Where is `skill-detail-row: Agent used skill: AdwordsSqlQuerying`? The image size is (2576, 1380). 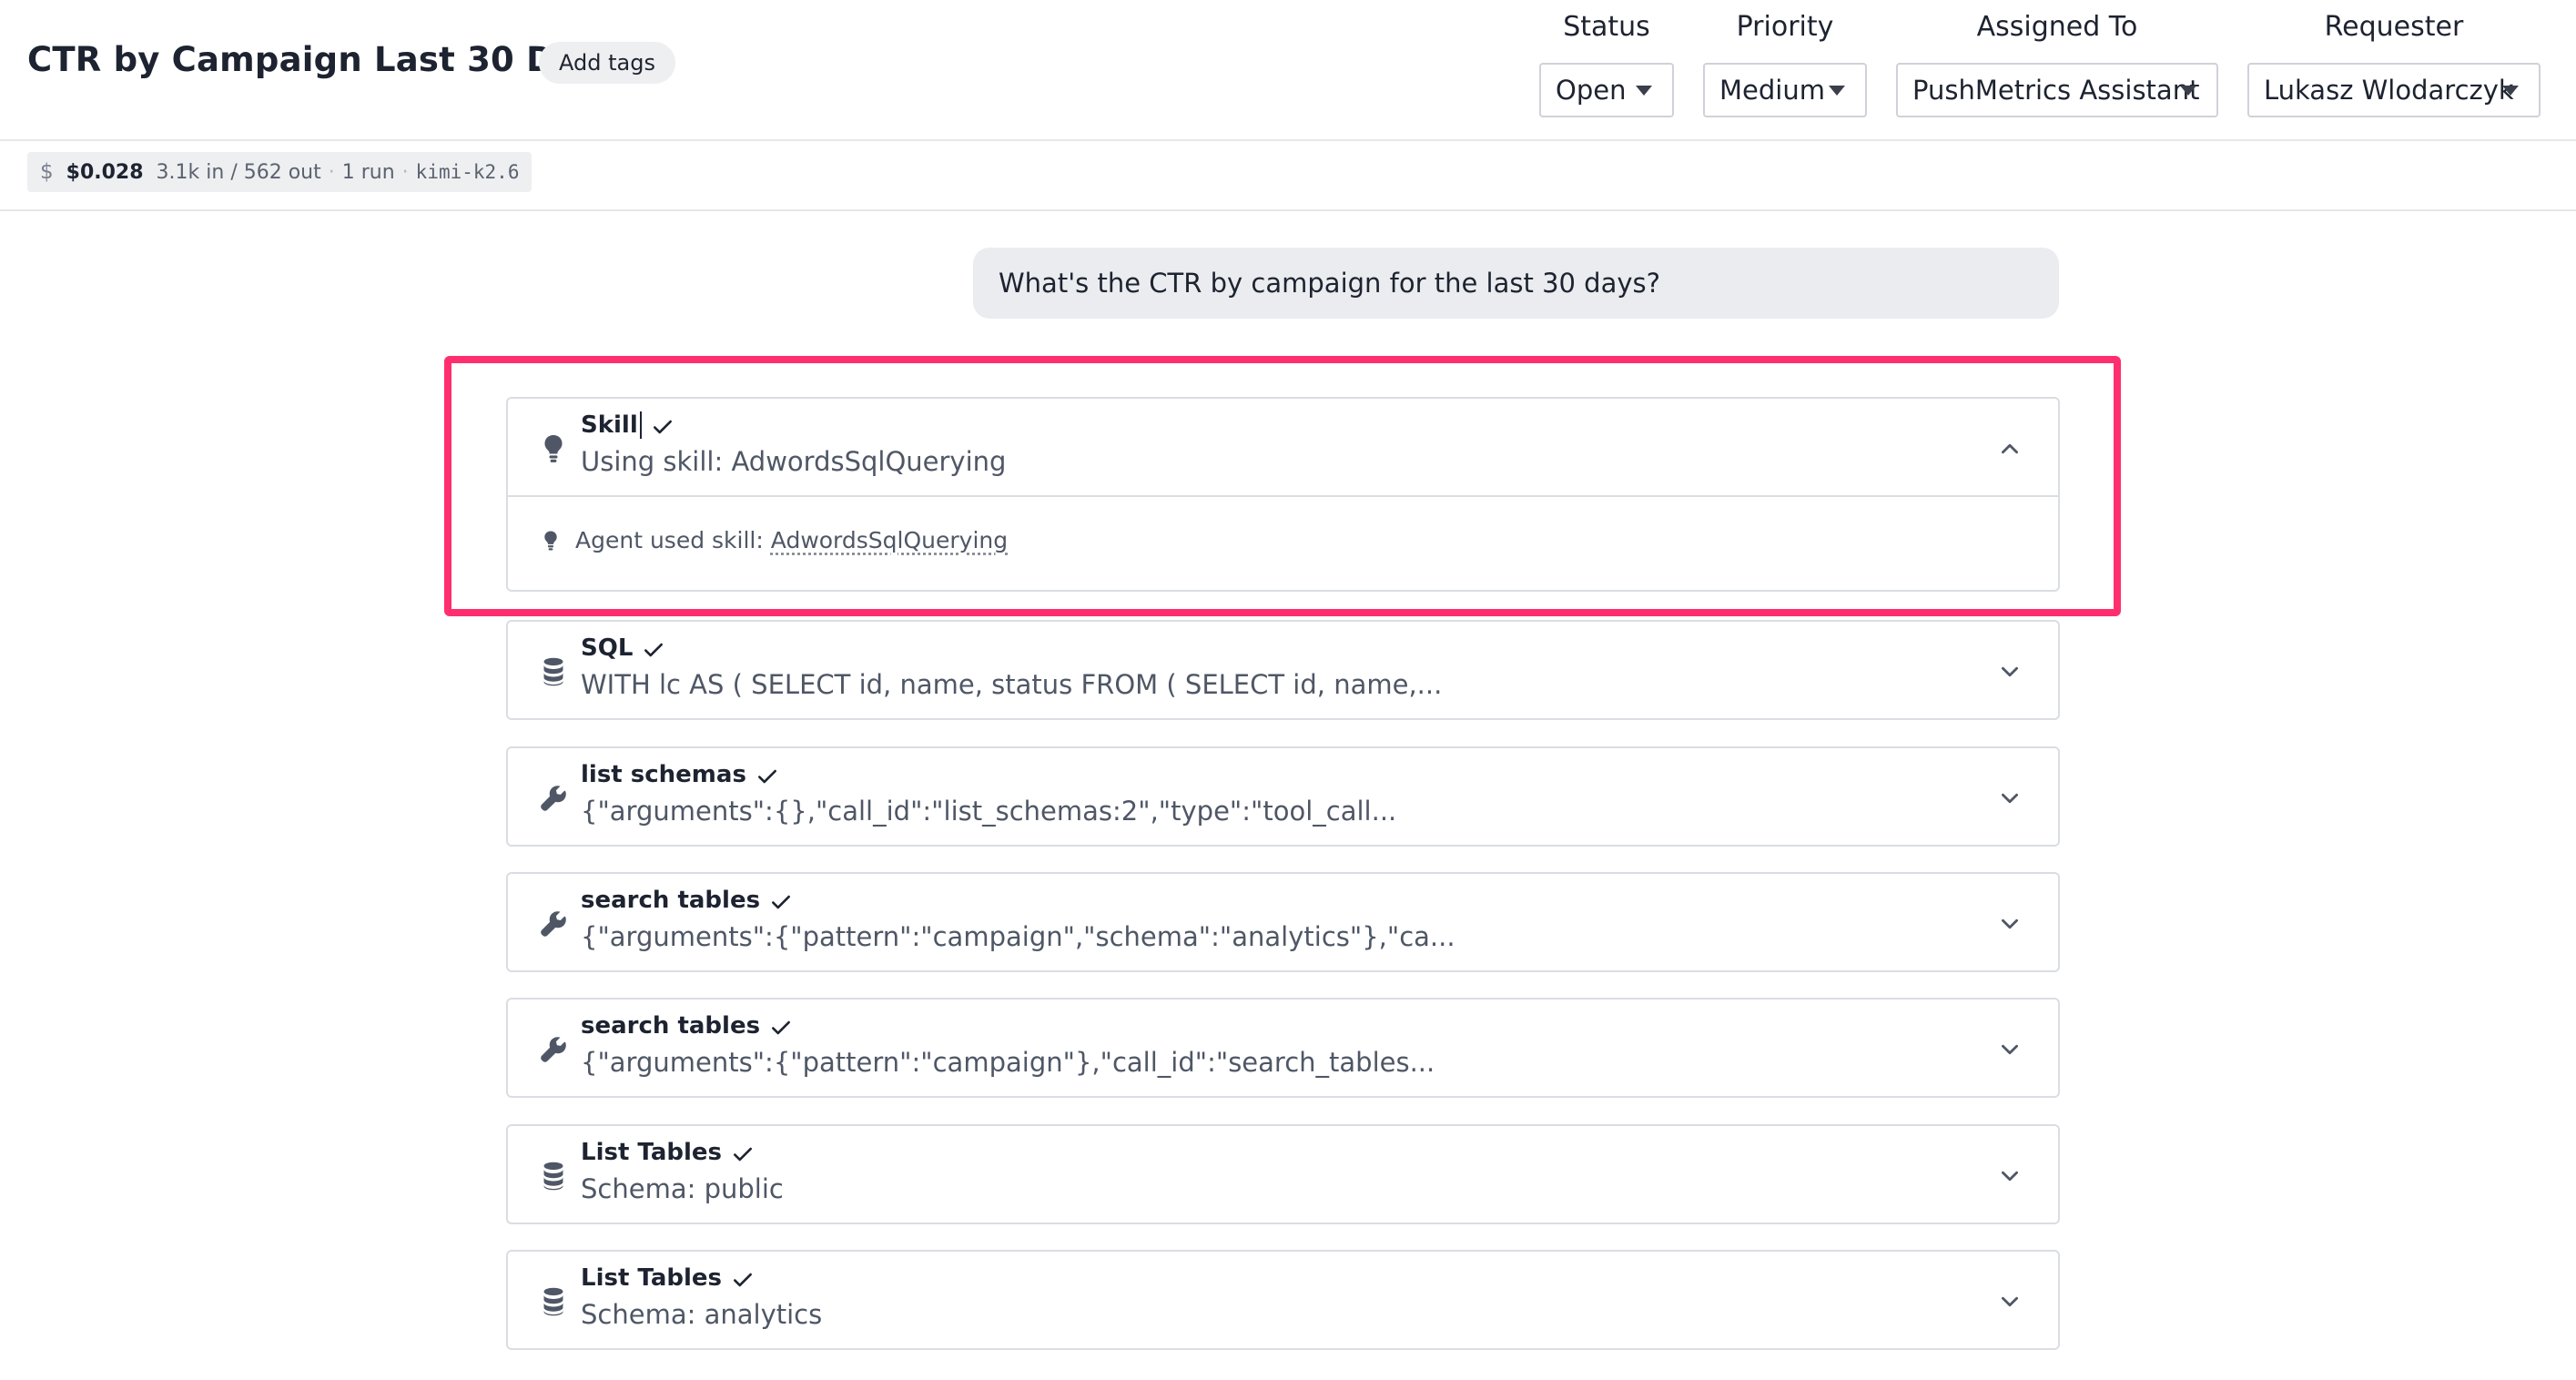
skill-detail-row: Agent used skill: AdwordsSqlQuerying is located at coordinates (774, 540).